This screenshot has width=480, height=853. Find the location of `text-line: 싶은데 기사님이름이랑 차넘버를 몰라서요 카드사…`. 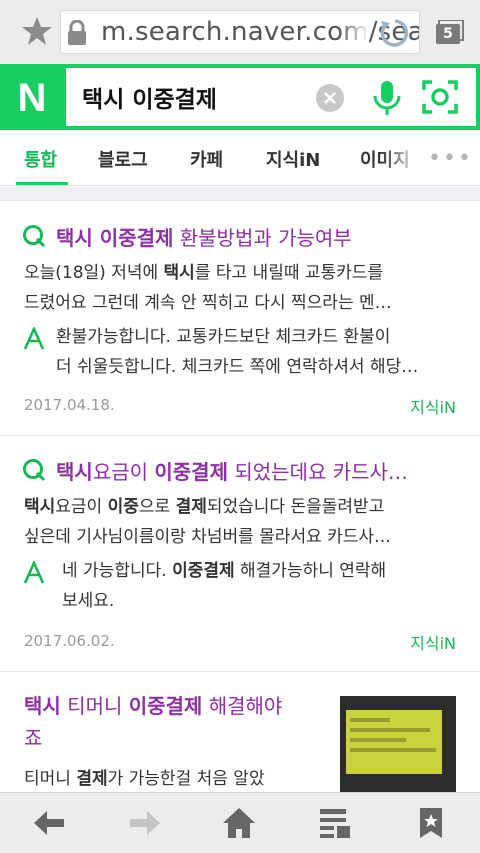

text-line: 싶은데 기사님이름이랑 차넘버를 몰라서요 카드사… is located at coordinates (239, 537).